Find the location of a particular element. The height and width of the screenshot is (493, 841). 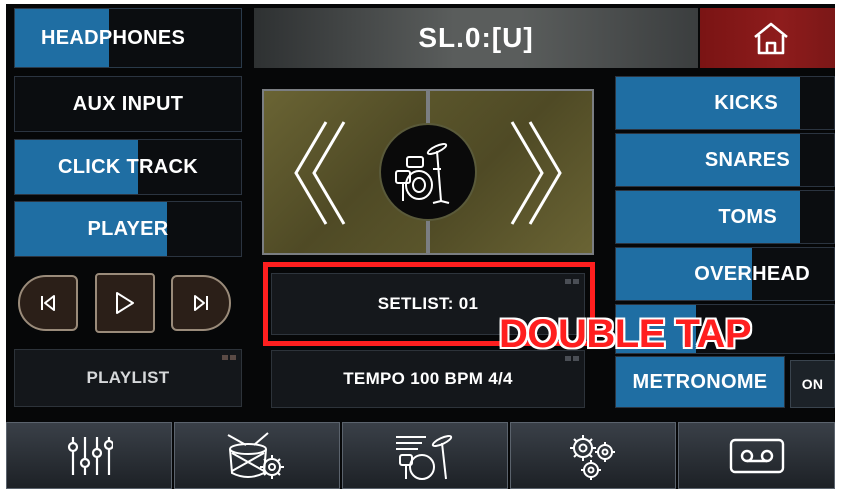

skip-back-button is located at coordinates (48, 303).